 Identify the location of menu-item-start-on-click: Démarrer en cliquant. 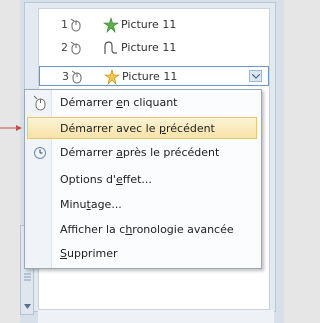
(142, 103).